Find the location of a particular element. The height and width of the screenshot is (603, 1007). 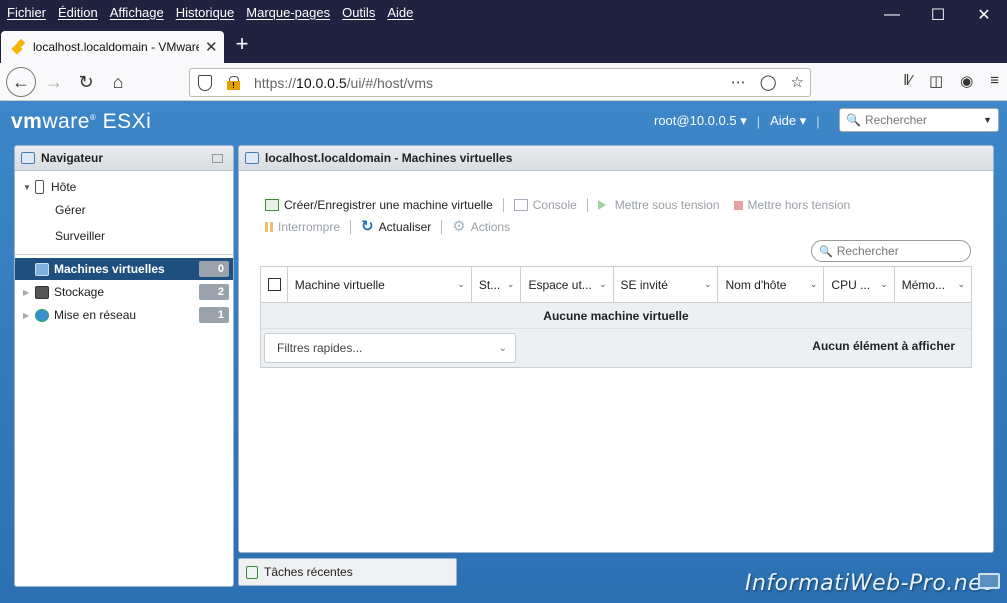

nav-monitor-label: Surveiller is located at coordinates (80, 236).